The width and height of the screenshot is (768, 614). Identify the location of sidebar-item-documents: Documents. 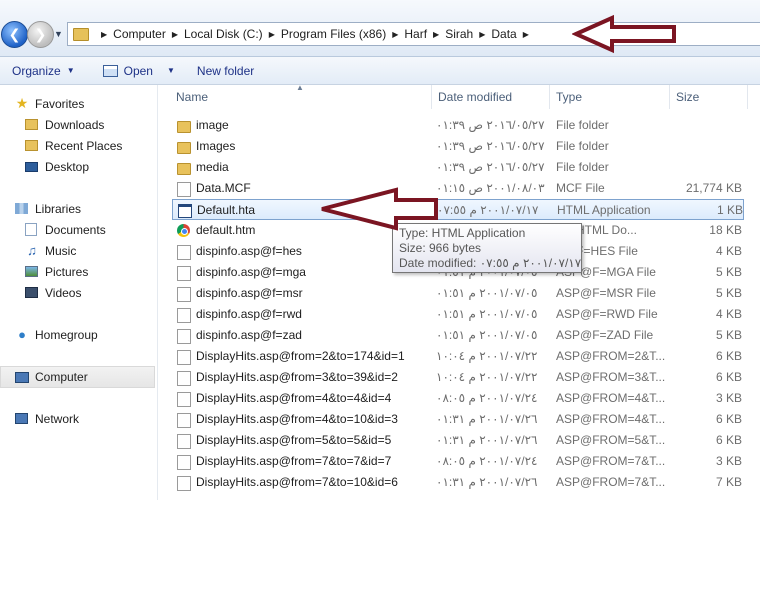
(78, 229).